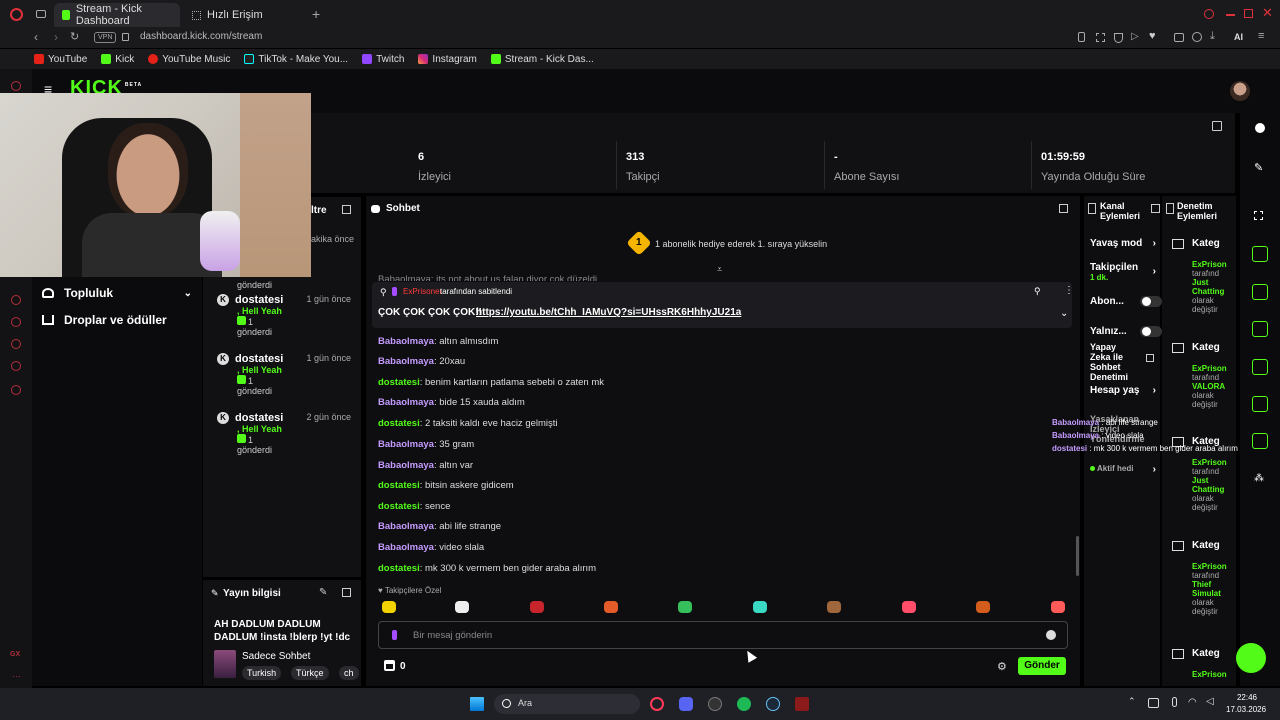  I want to click on subscriber-toggle, so click(1151, 301).